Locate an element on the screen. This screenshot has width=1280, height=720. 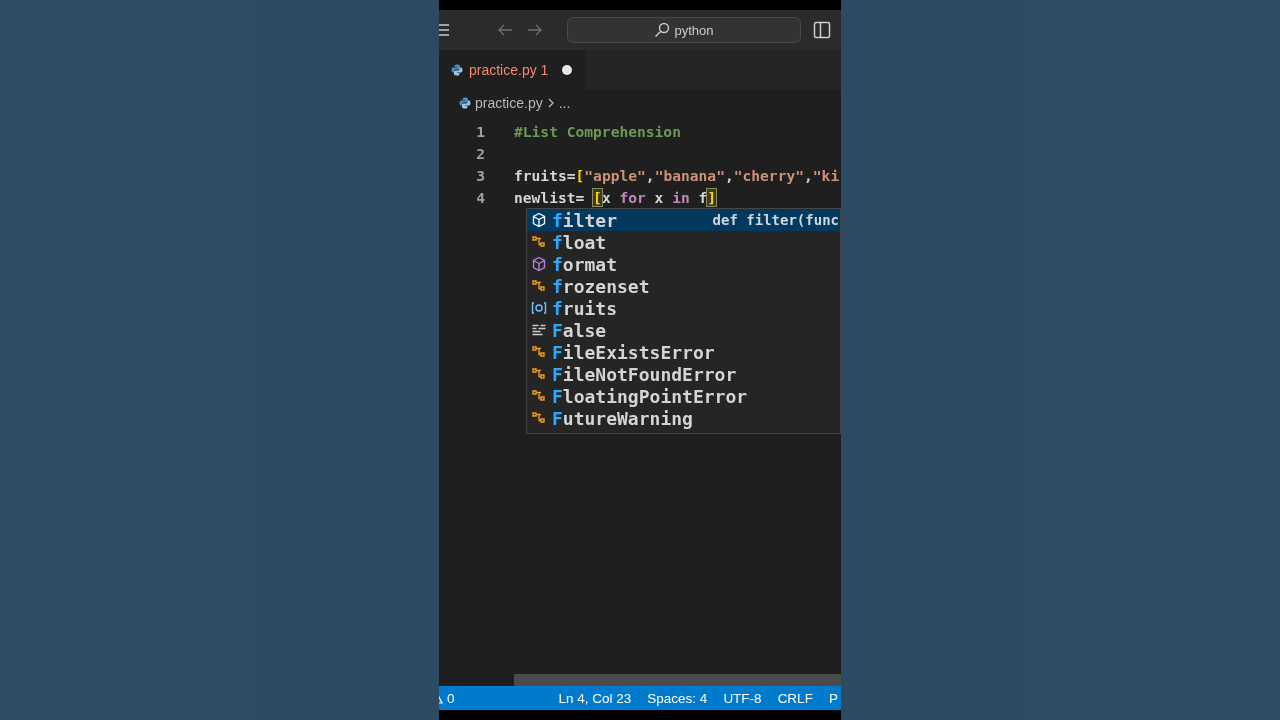
back-arrow-icon is located at coordinates (505, 30).